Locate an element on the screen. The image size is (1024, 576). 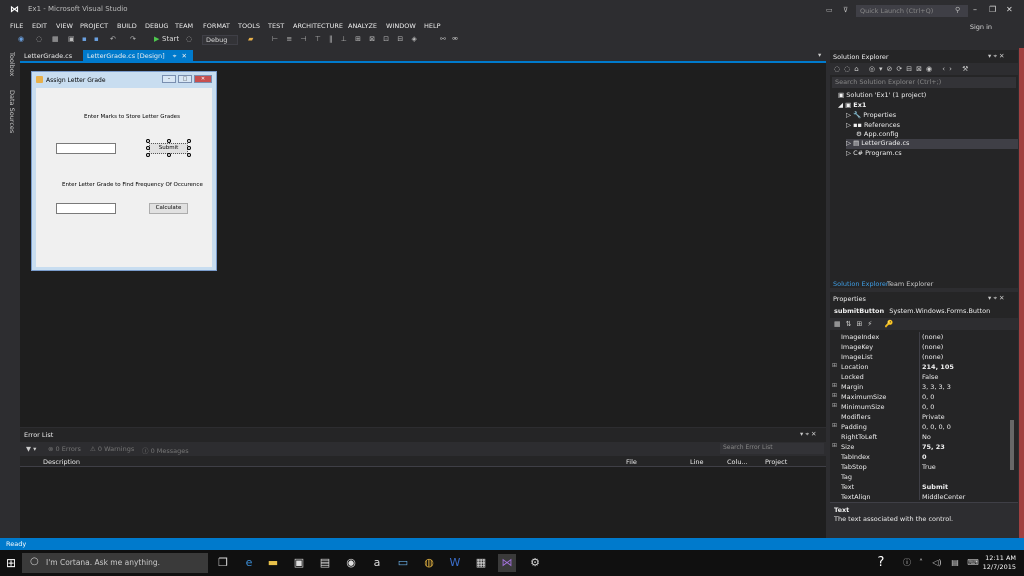
menu-tools: TOOLS is located at coordinates (249, 26).